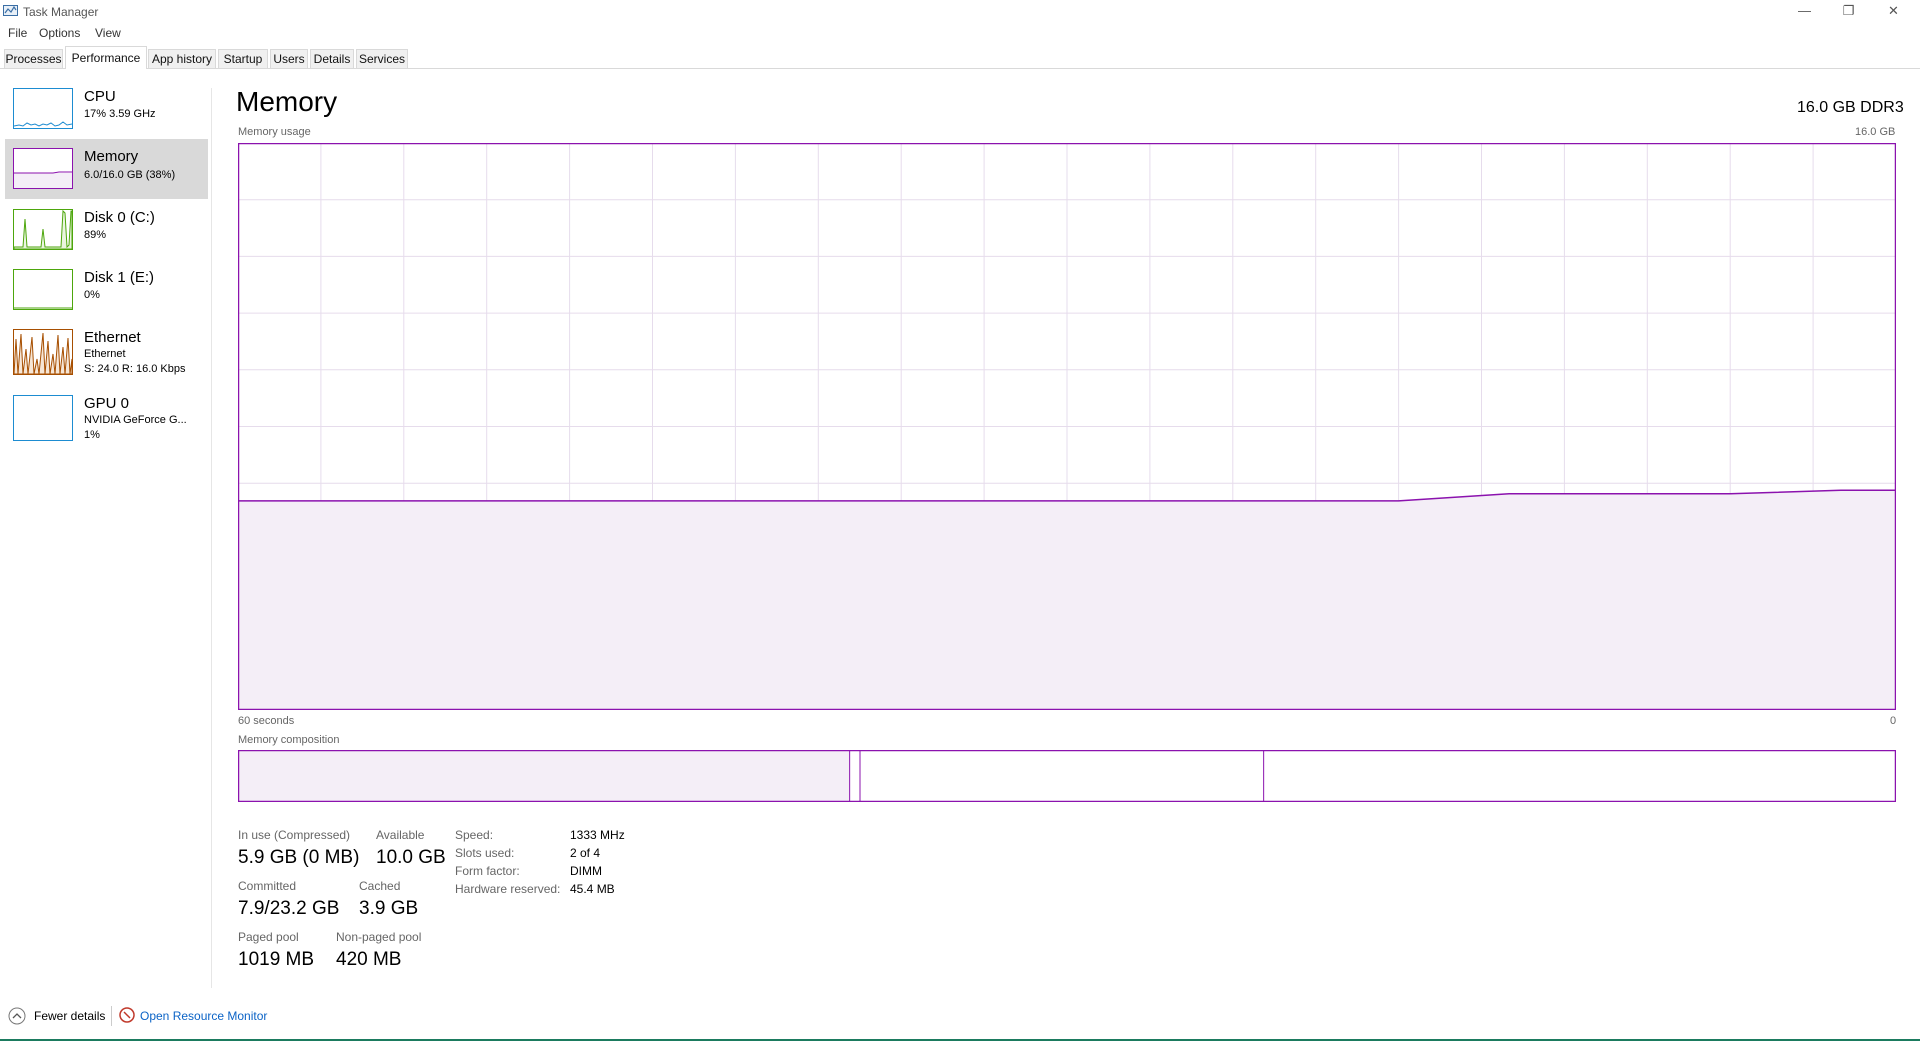 Image resolution: width=1920 pixels, height=1041 pixels. I want to click on form-factor-label: Form factor:, so click(487, 871).